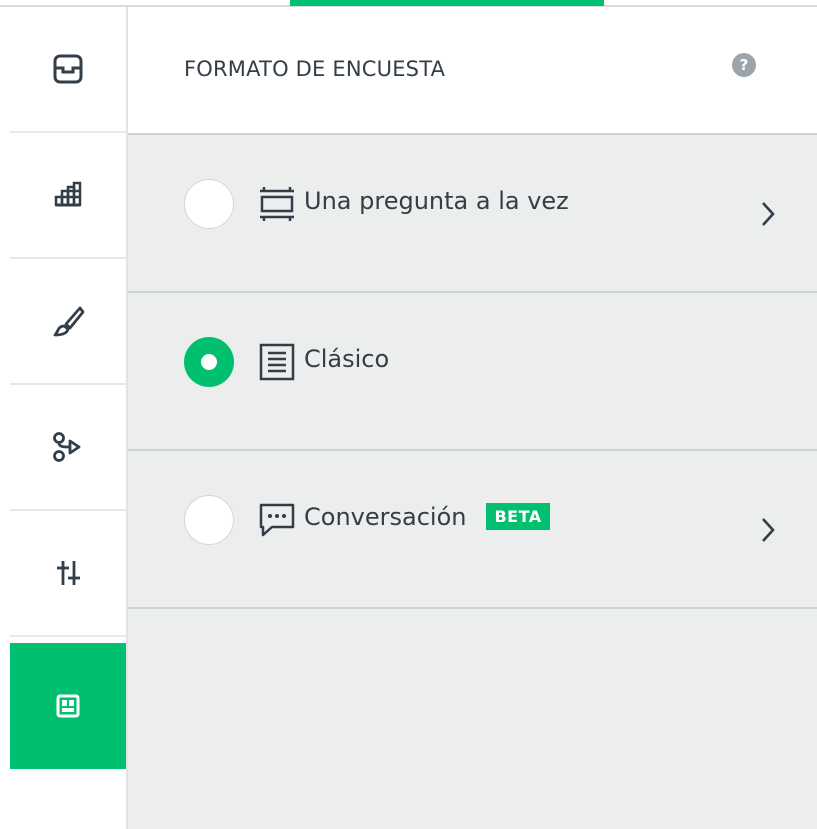 The width and height of the screenshot is (817, 829). What do you see at coordinates (518, 516) in the screenshot?
I see `beta-badge: BETA` at bounding box center [518, 516].